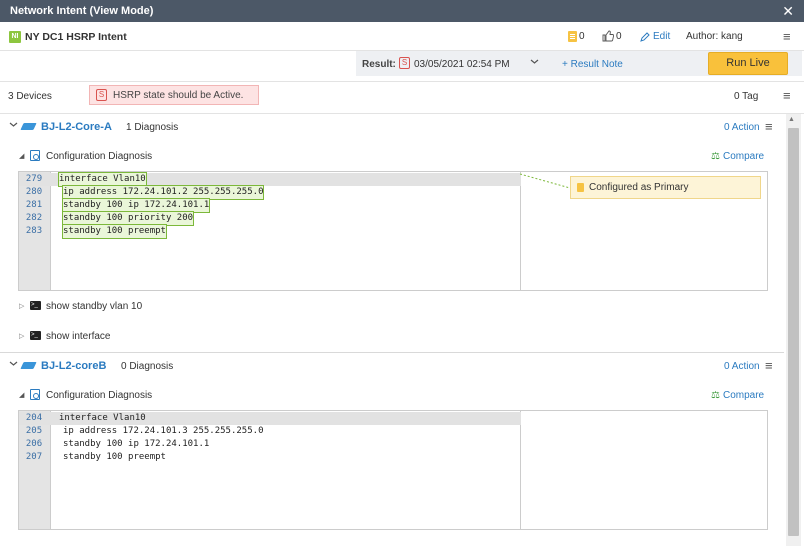 Image resolution: width=804 pixels, height=548 pixels. What do you see at coordinates (714, 36) in the screenshot?
I see `author-label: Author: kang` at bounding box center [714, 36].